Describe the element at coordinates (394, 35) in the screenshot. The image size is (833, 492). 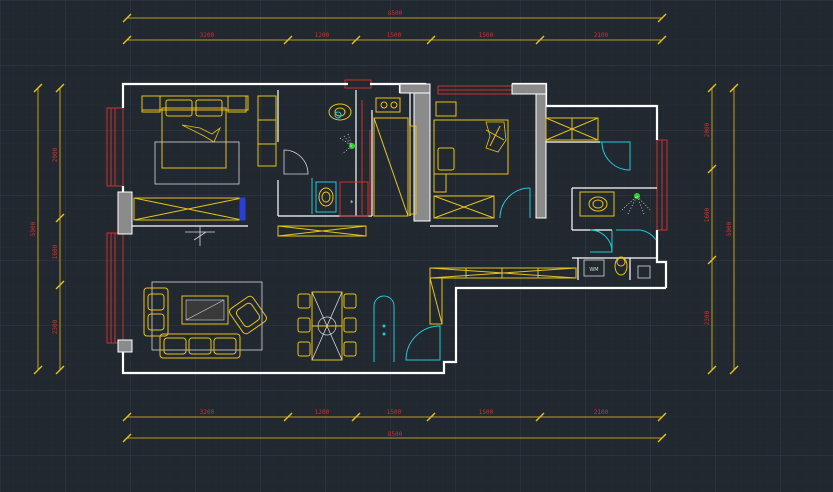
I see `top-dim-3: 1500` at that location.